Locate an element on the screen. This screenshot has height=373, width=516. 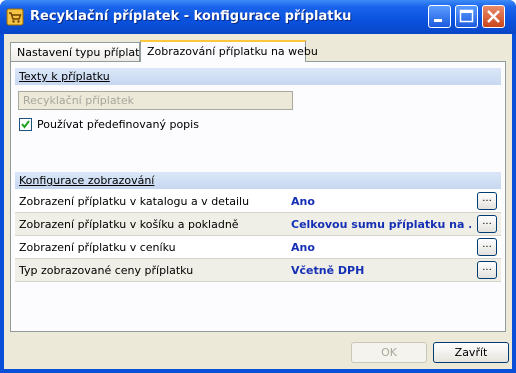
close-window-button is located at coordinates (493, 16).